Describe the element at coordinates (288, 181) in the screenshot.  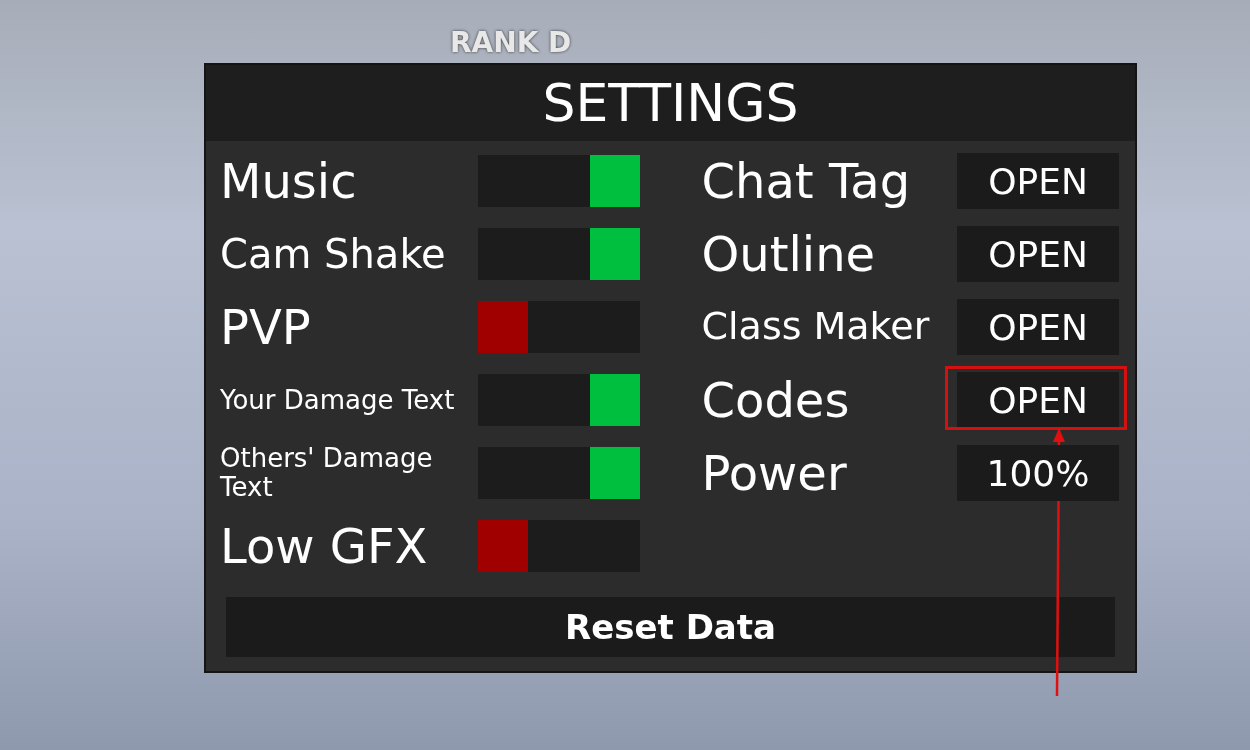
I see `setting-label: Music` at that location.